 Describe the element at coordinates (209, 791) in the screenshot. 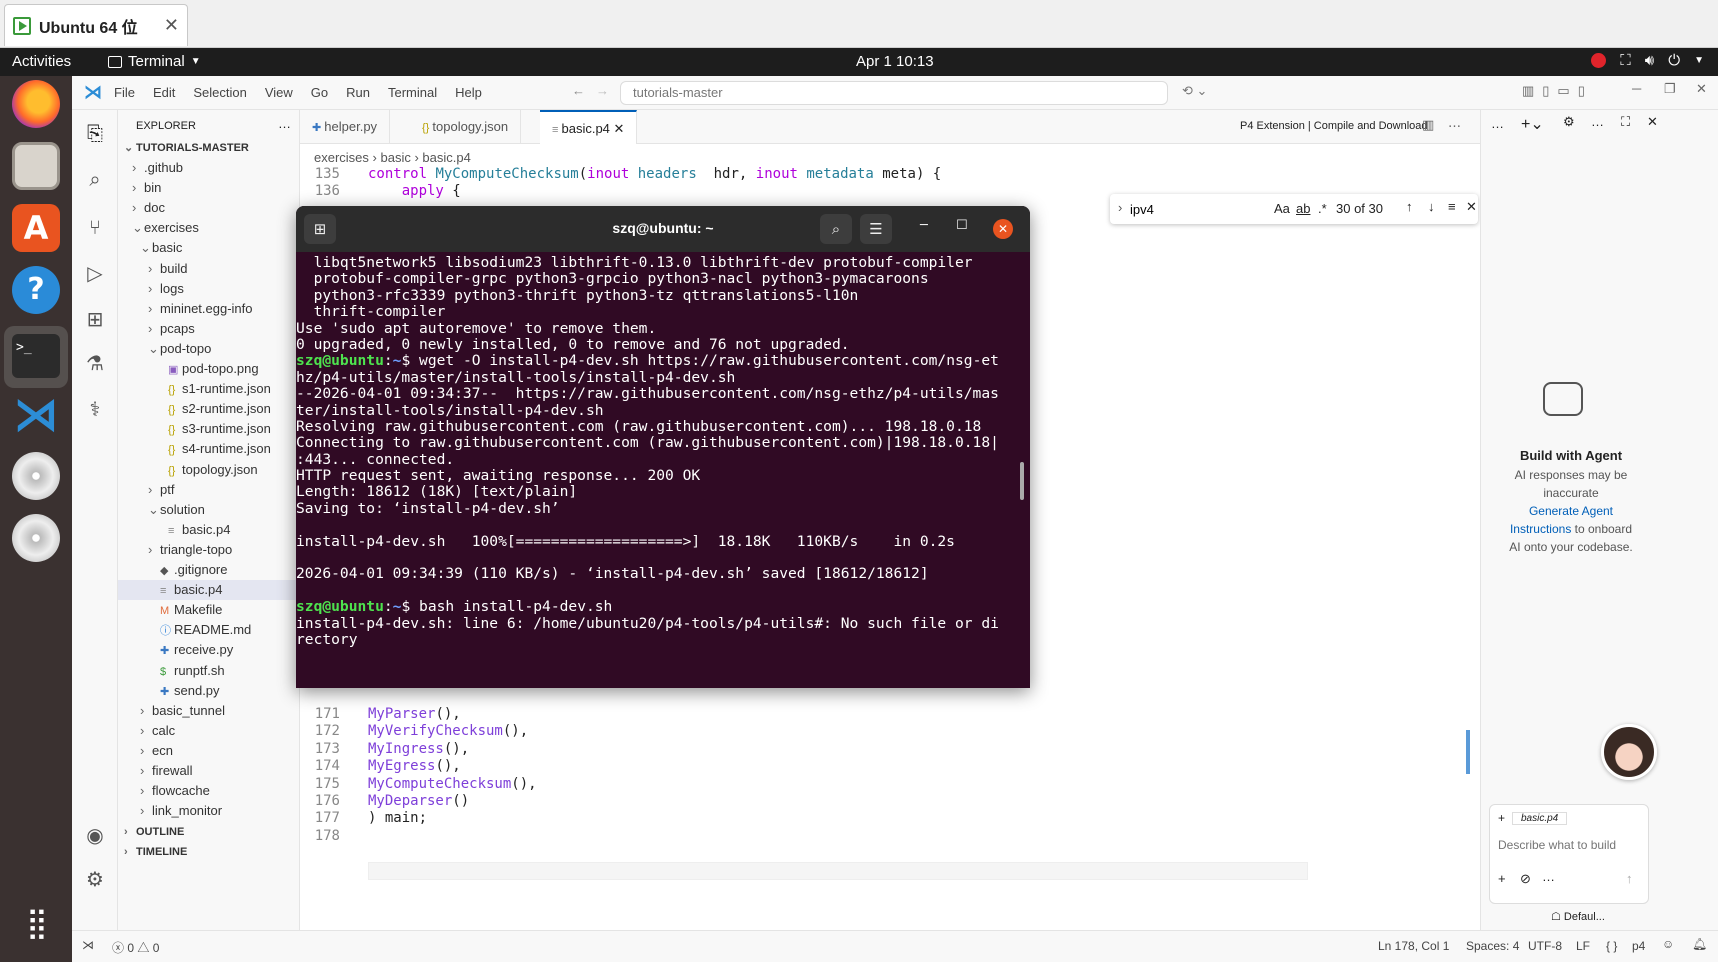

I see `tree-item: › flowcache` at that location.